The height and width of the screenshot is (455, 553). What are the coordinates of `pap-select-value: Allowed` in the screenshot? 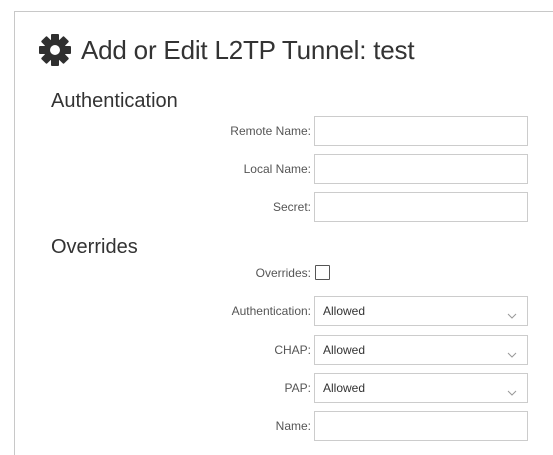 It's located at (344, 388).